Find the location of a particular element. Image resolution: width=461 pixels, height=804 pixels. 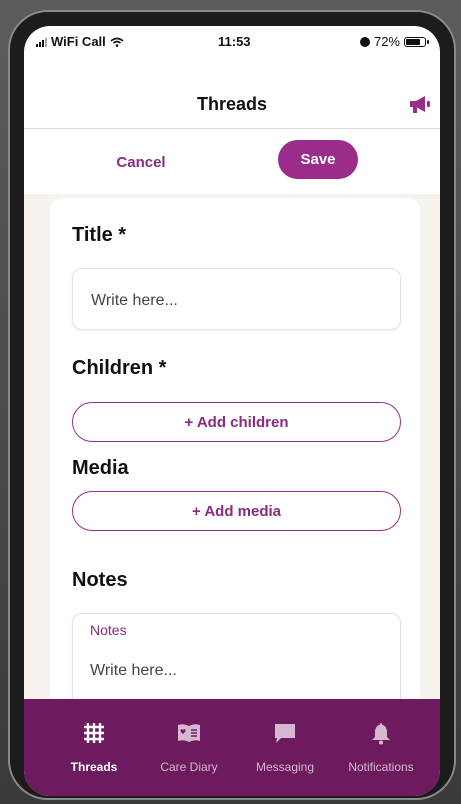

children-label: Children * is located at coordinates (119, 368).